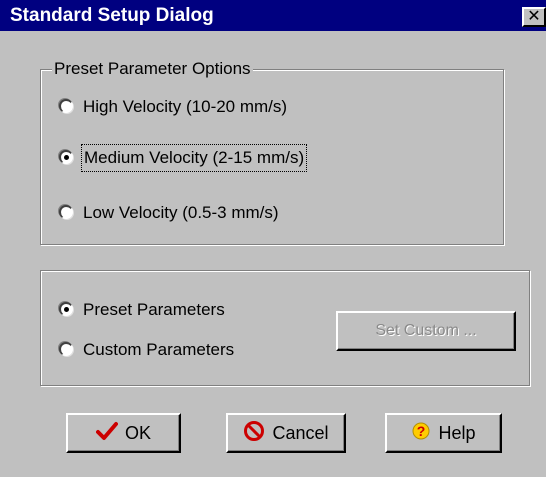 The width and height of the screenshot is (546, 477). I want to click on radio-label: High Velocity (10-20 mm/s), so click(185, 106).